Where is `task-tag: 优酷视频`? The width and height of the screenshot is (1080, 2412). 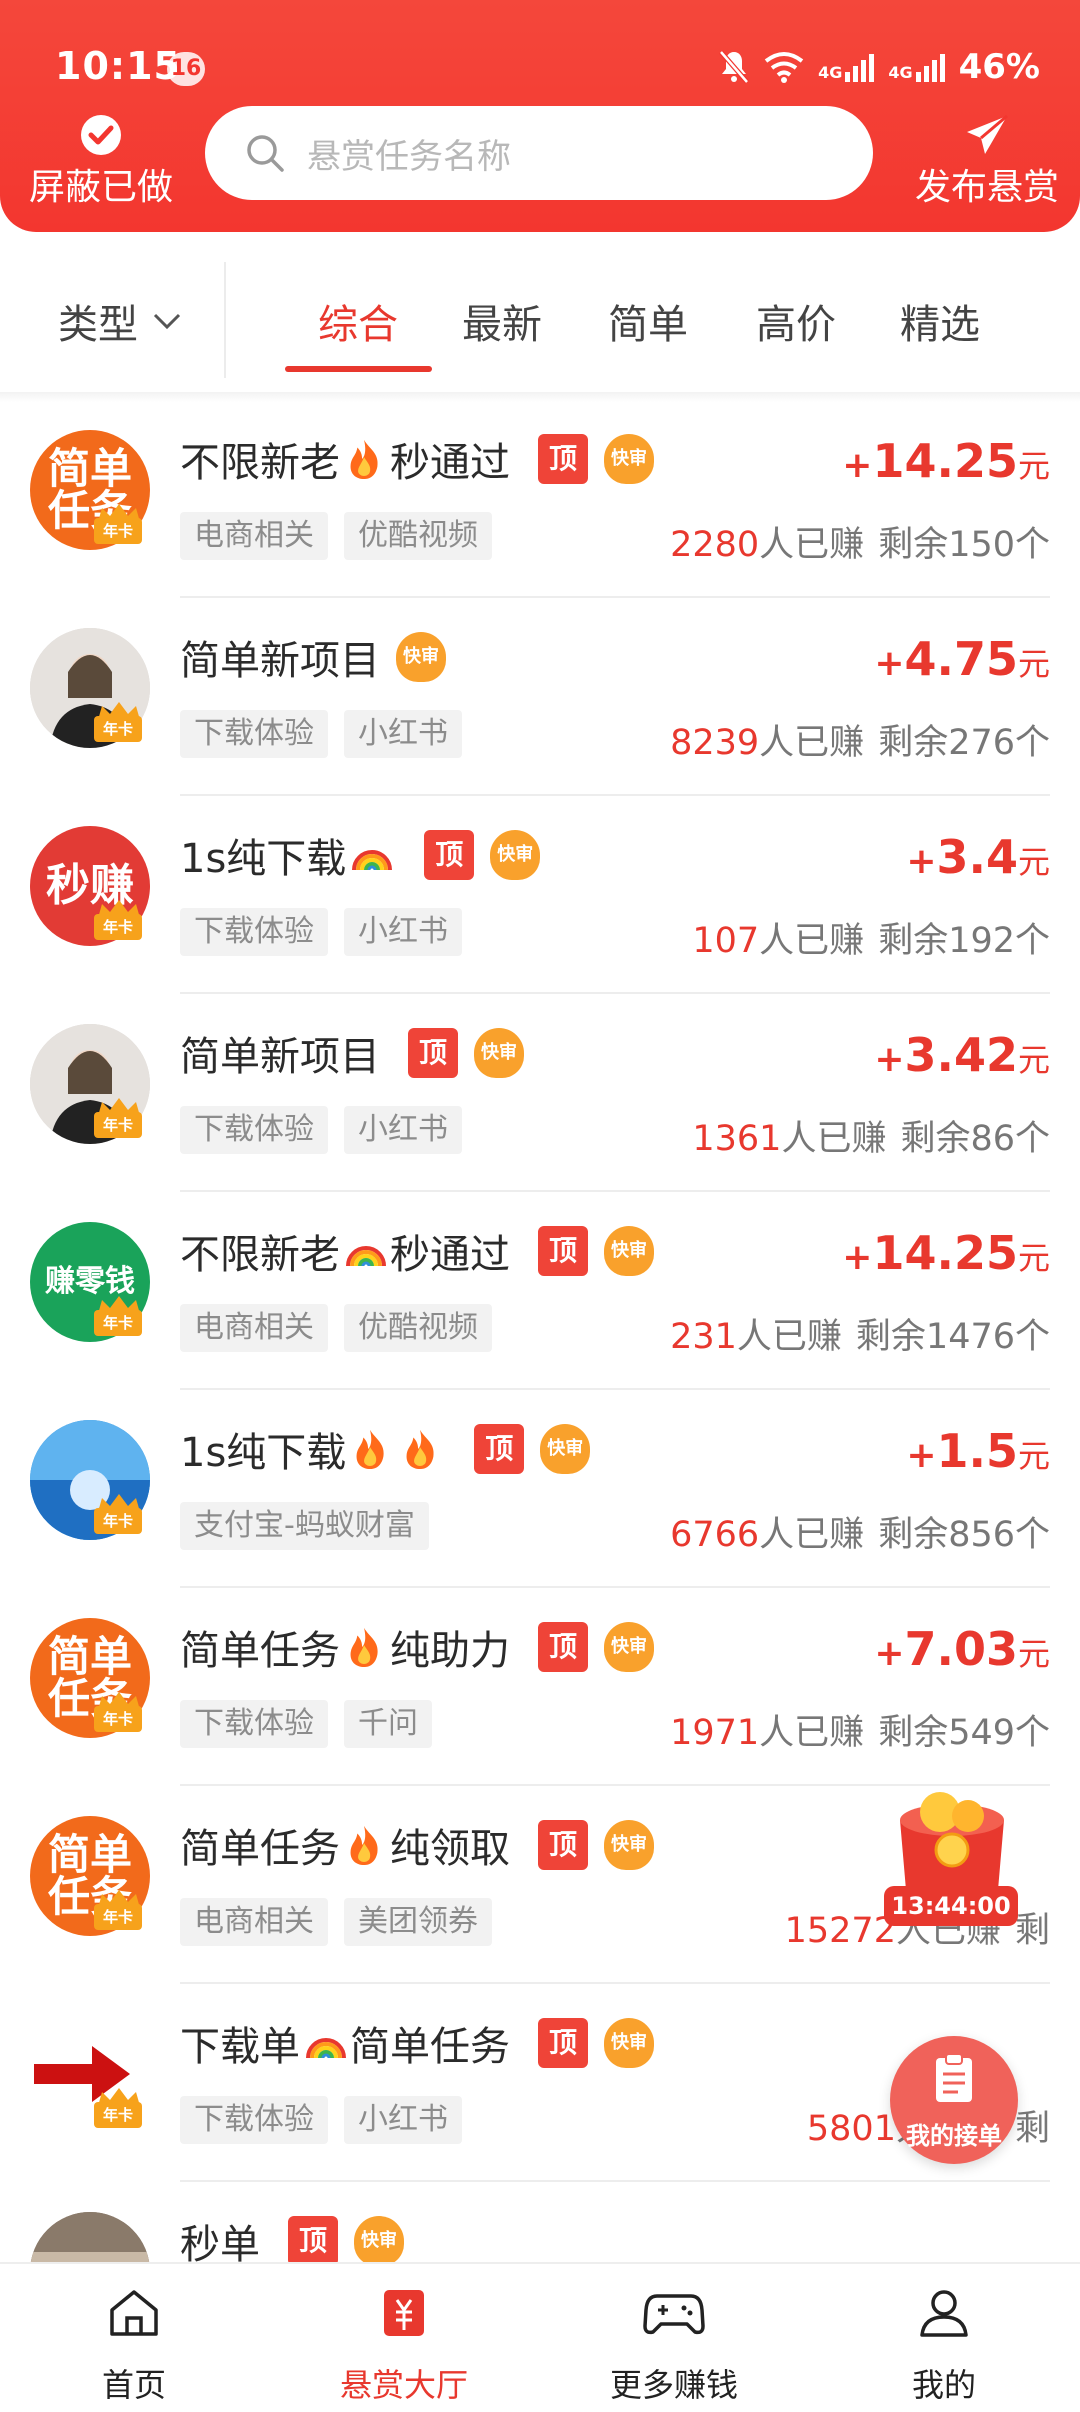
task-tag: 优酷视频 is located at coordinates (418, 536).